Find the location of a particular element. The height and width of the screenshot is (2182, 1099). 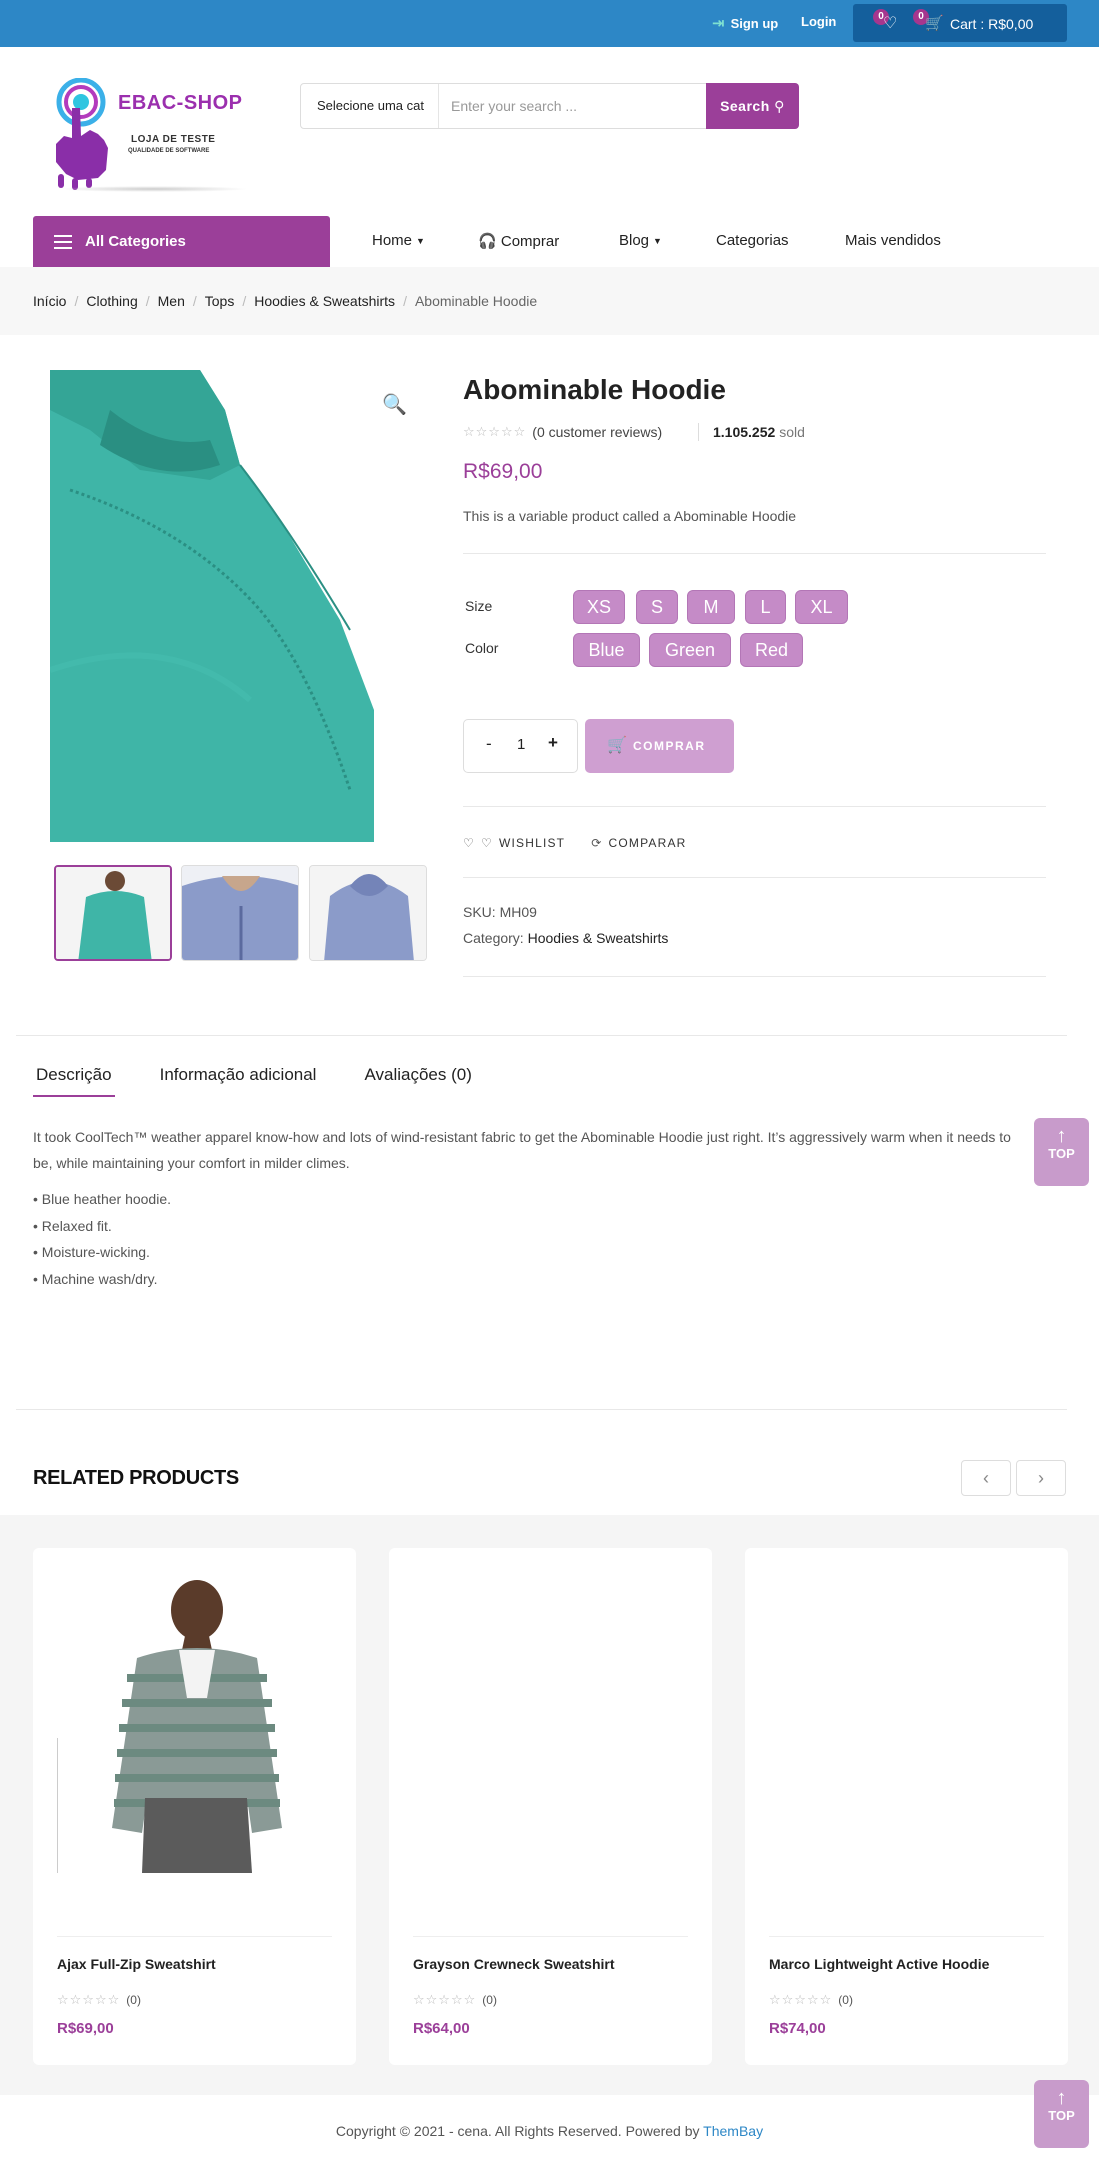

thumb-blue-hoodie-front is located at coordinates (240, 913).